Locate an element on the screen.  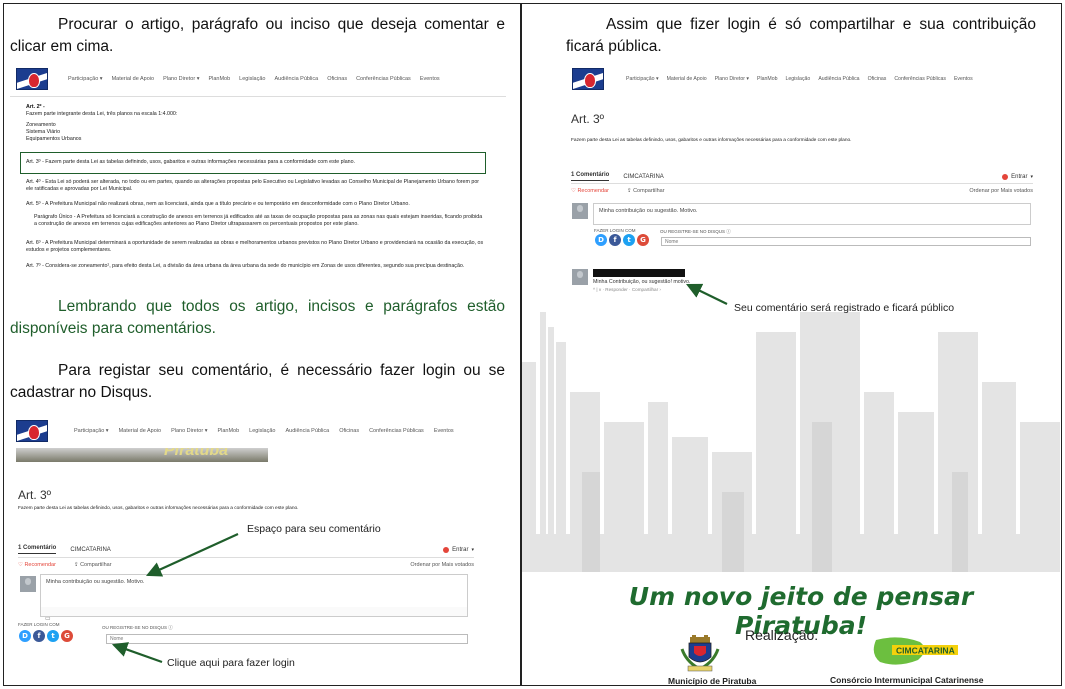
arrow-to-comment-box is located at coordinates (192, 554).